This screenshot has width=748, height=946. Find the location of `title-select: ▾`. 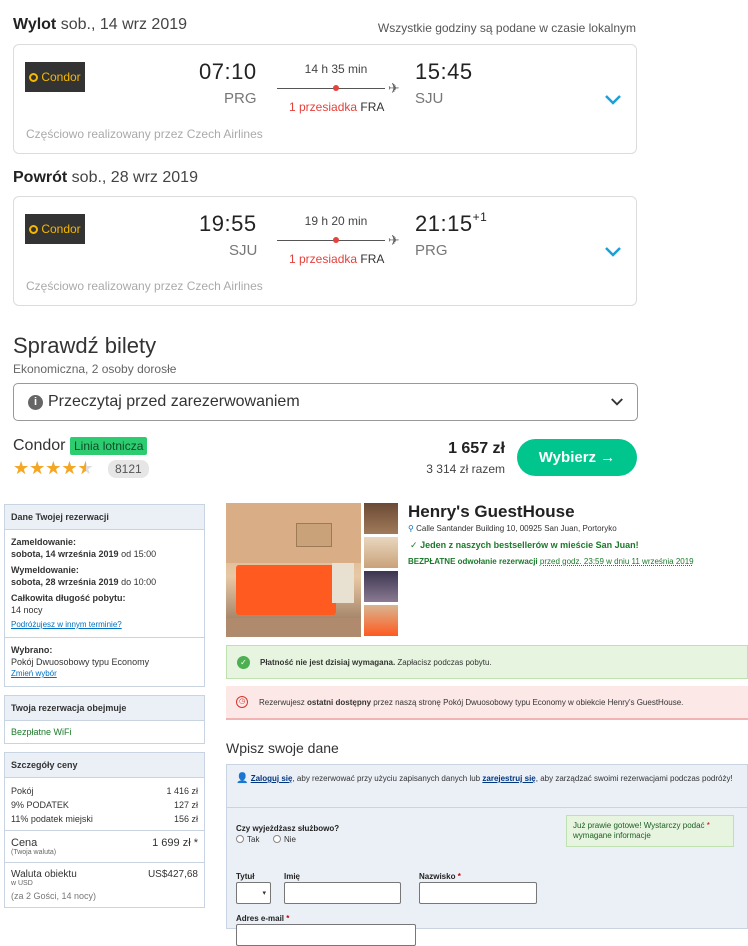

title-select: ▾ is located at coordinates (253, 893).